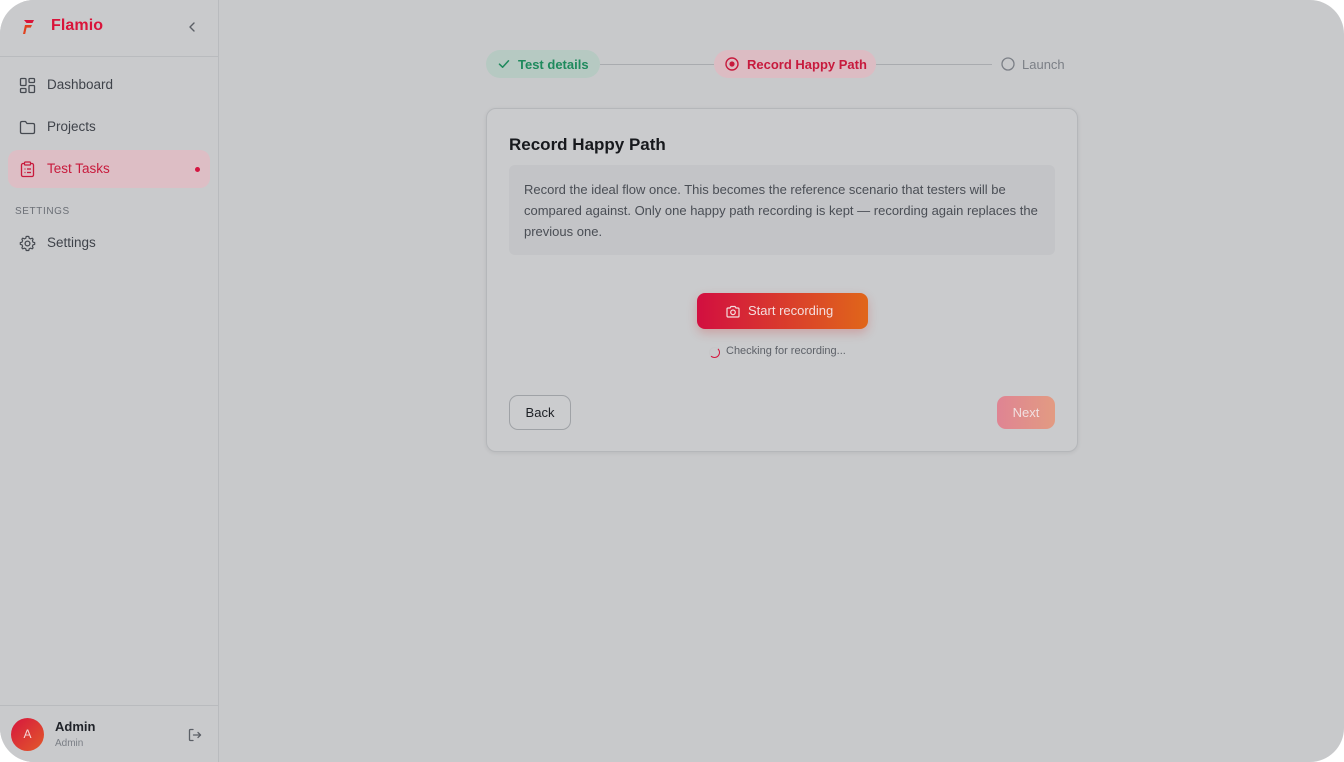 The height and width of the screenshot is (762, 1344). I want to click on step-test-details: Test details, so click(543, 64).